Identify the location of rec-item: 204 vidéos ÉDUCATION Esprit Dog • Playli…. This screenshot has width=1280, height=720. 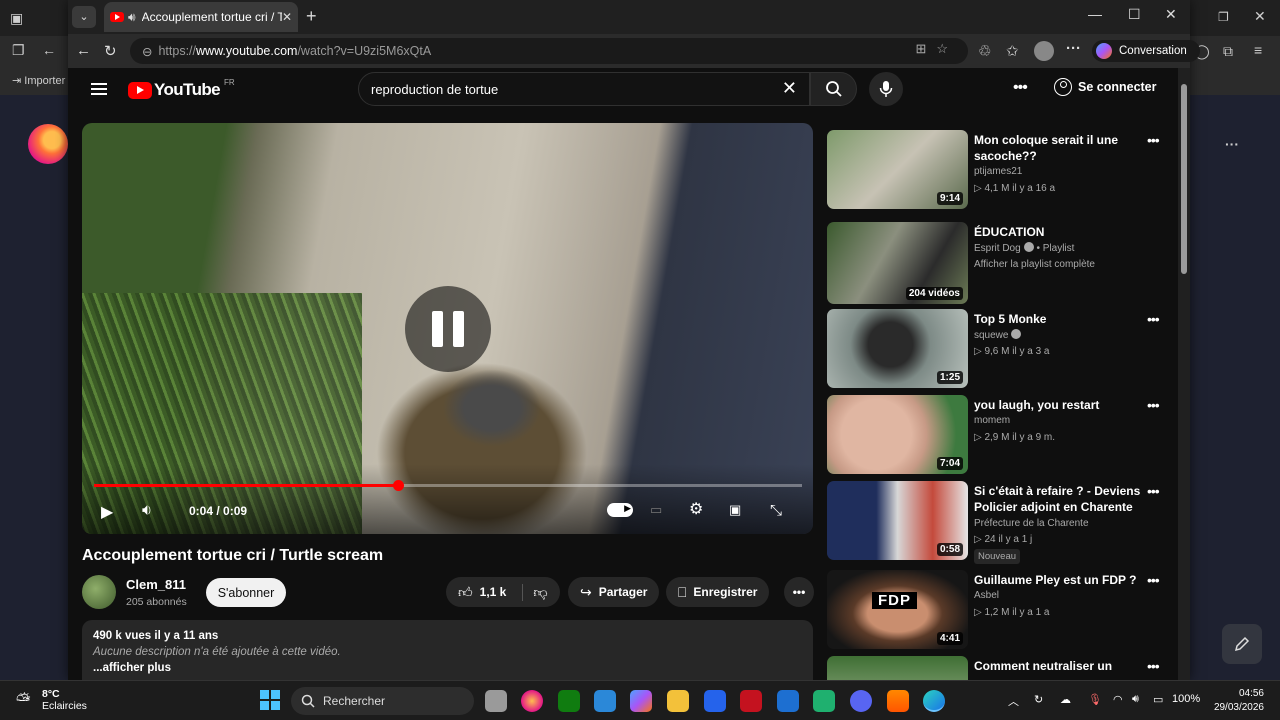
(1002, 263).